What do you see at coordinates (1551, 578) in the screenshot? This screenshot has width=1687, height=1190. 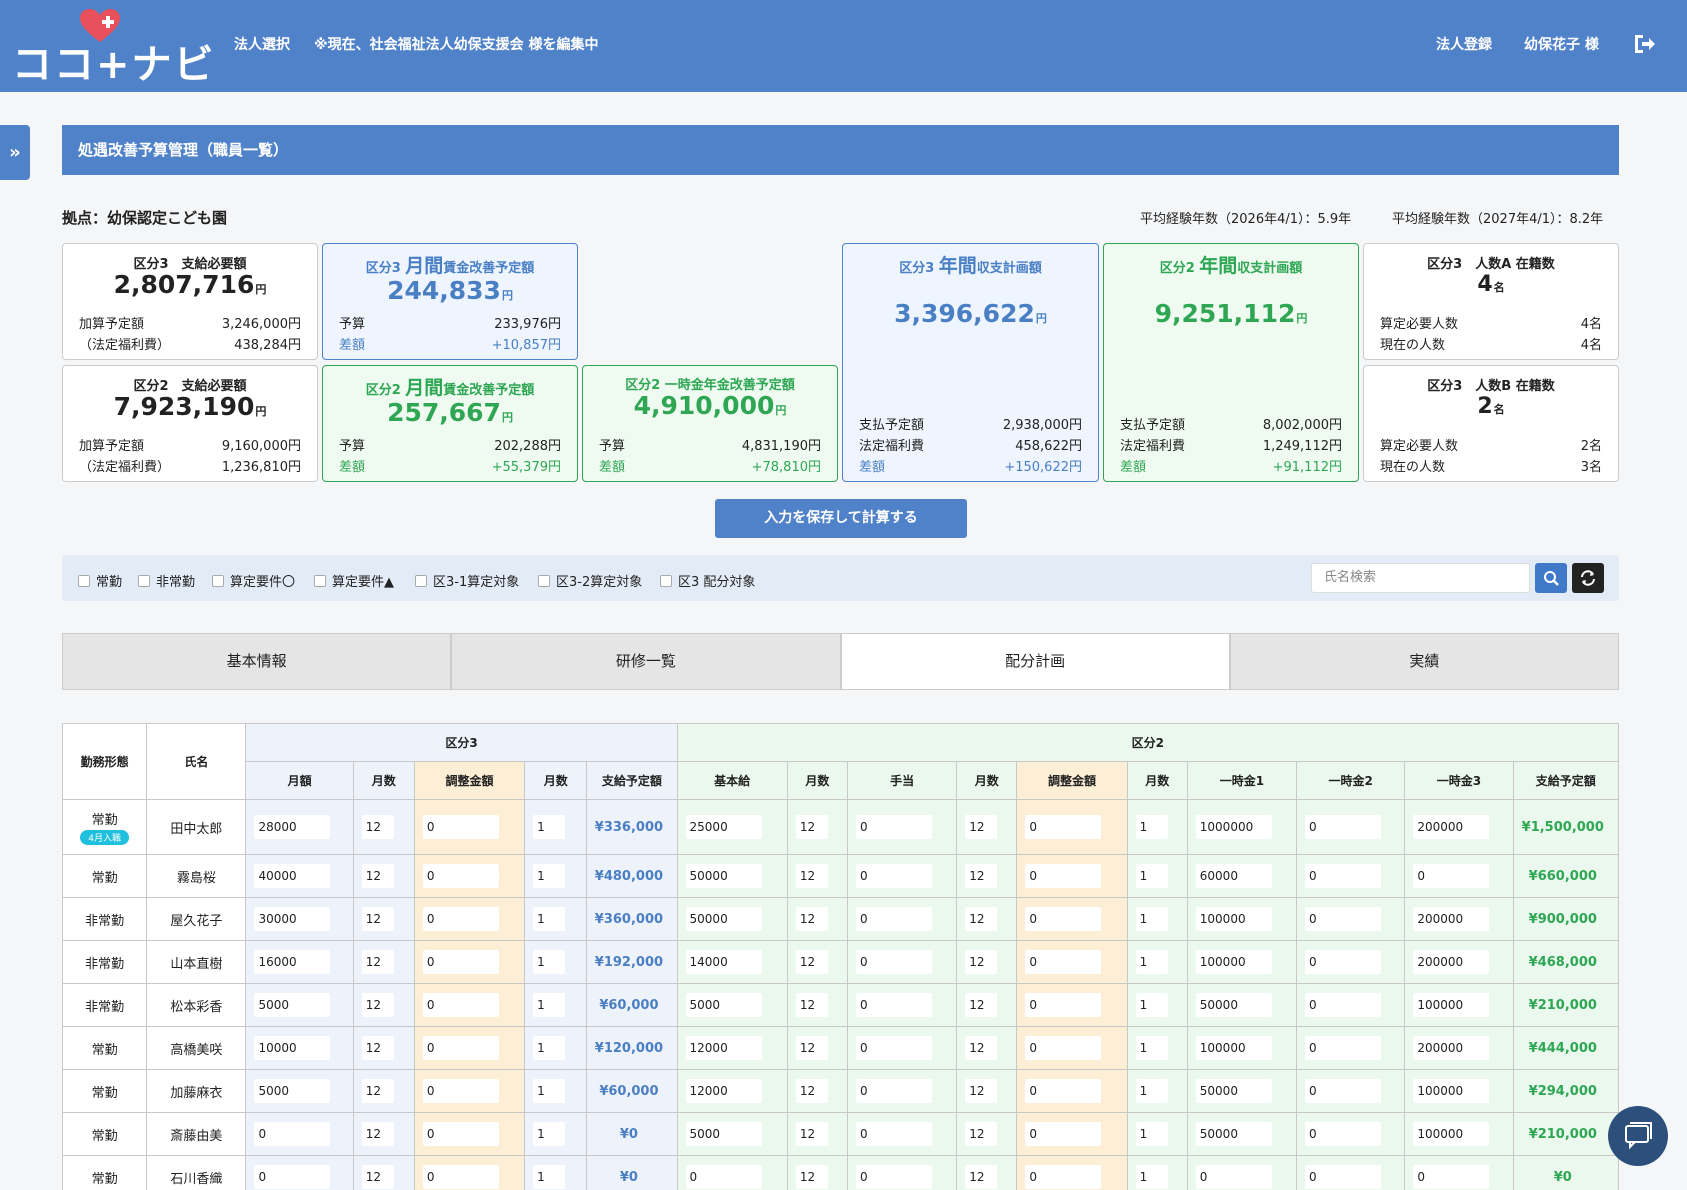 I see `search-button` at bounding box center [1551, 578].